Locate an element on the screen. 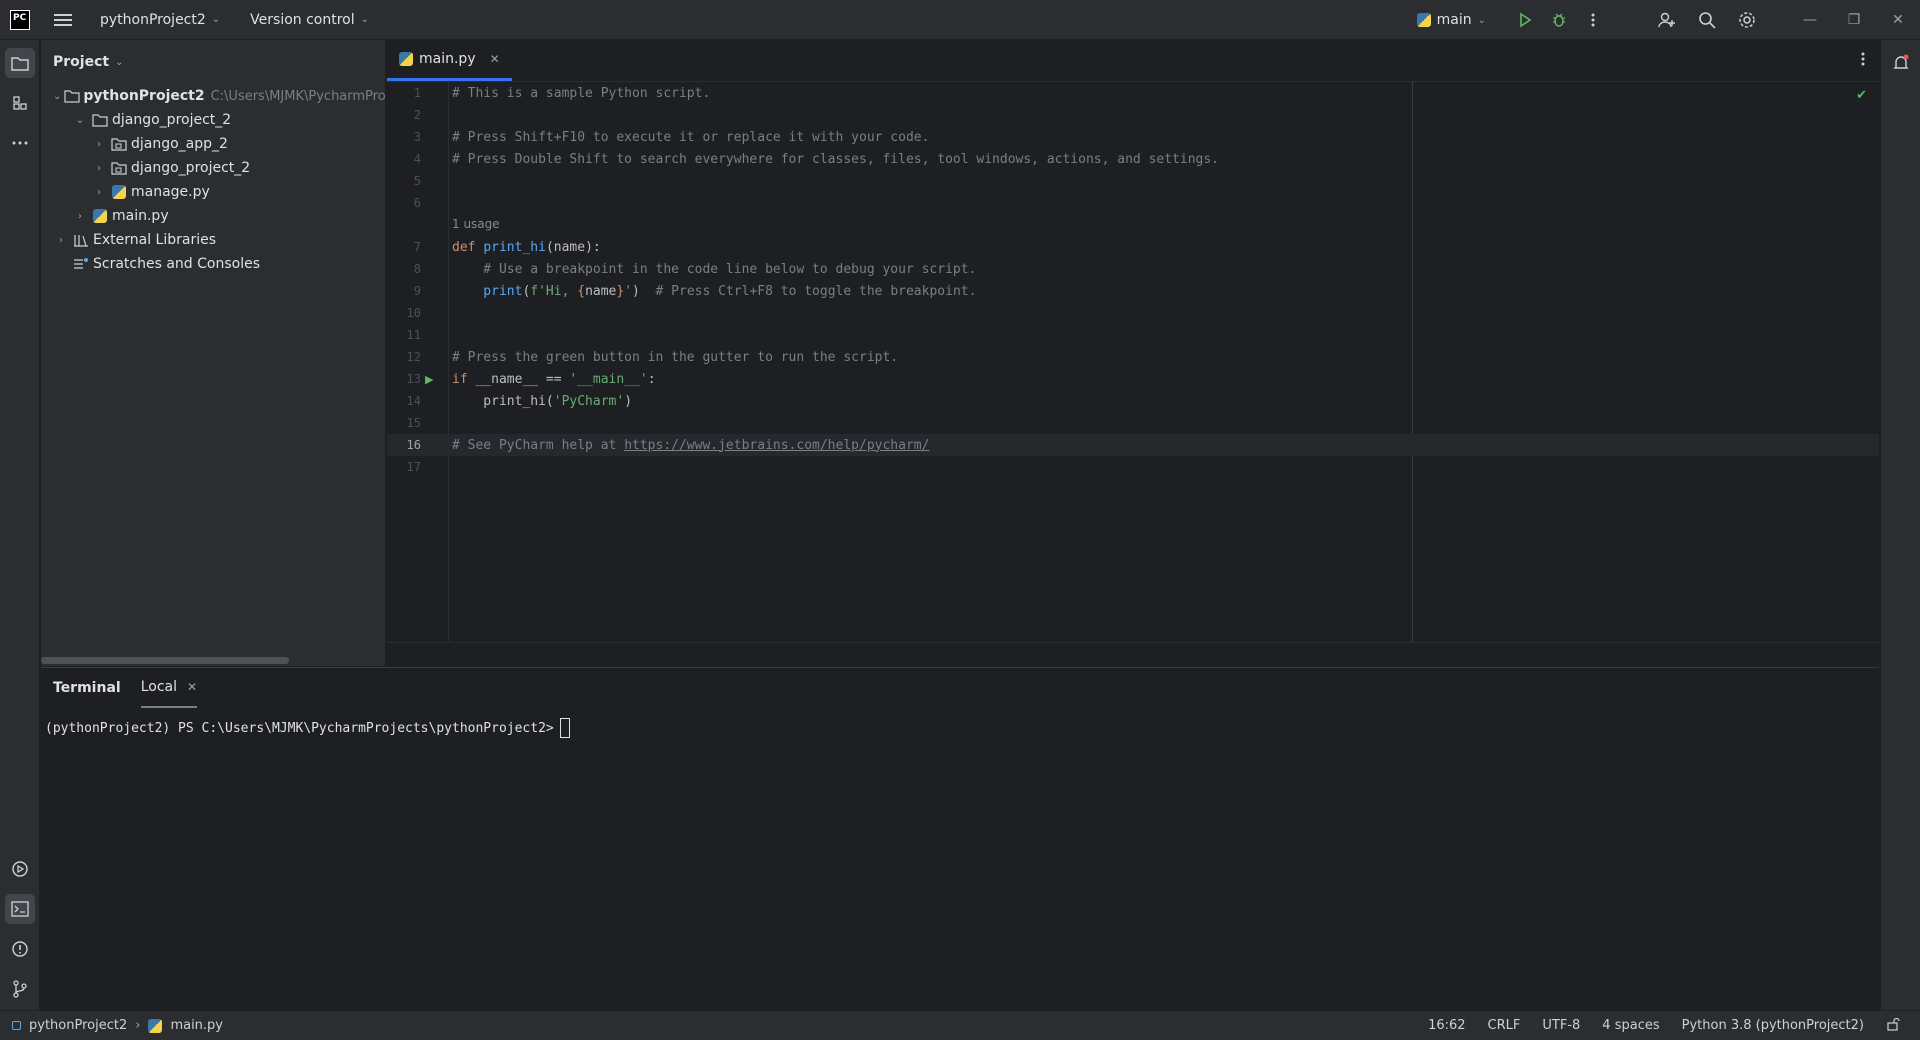  problems-icon is located at coordinates (20, 949).